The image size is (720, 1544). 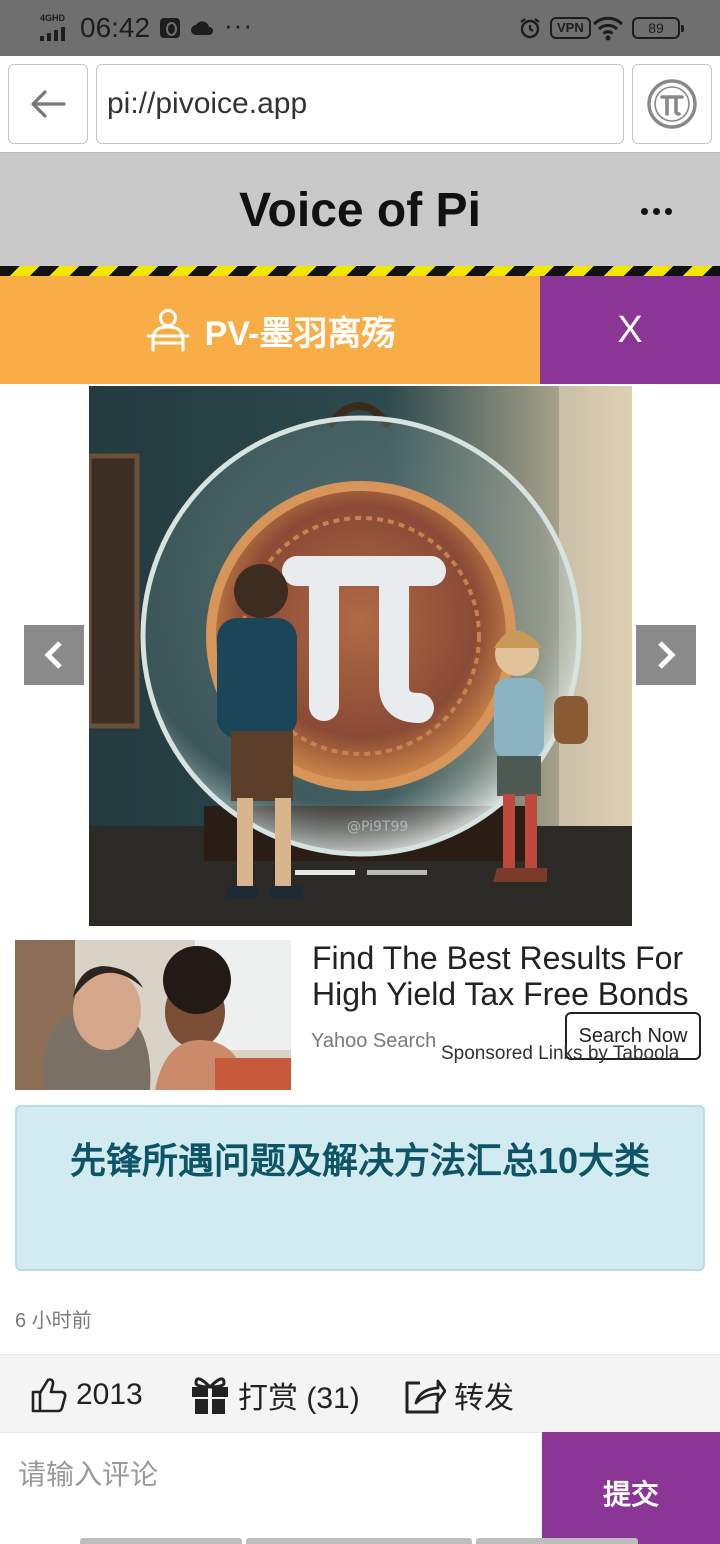 What do you see at coordinates (560, 1054) in the screenshot?
I see `sponsored-label: Sponsored Links by Taboola` at bounding box center [560, 1054].